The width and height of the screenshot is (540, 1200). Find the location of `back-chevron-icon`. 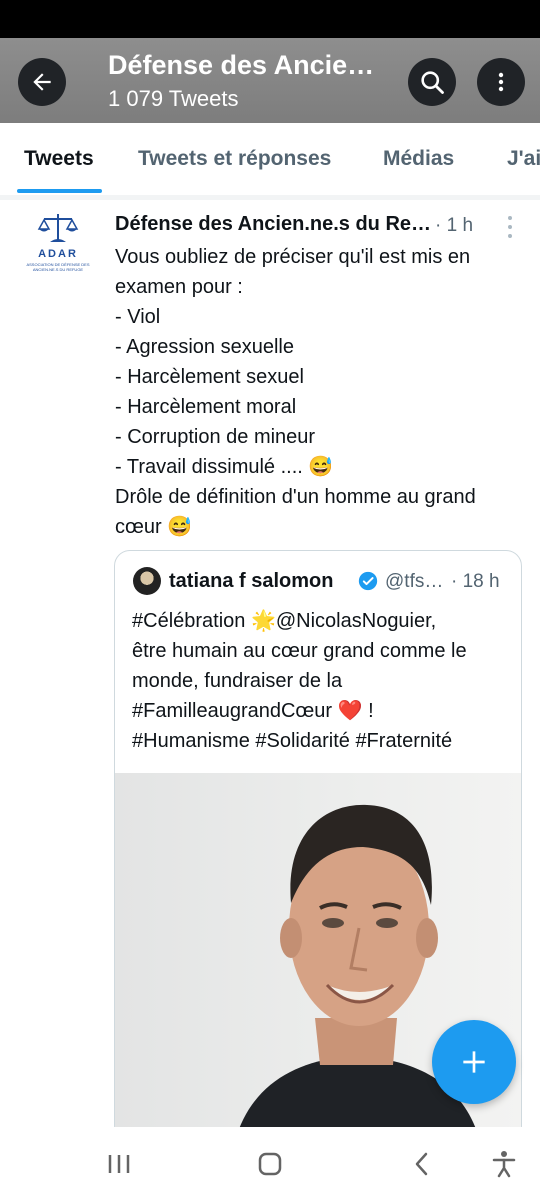

back-chevron-icon is located at coordinates (421, 1164).